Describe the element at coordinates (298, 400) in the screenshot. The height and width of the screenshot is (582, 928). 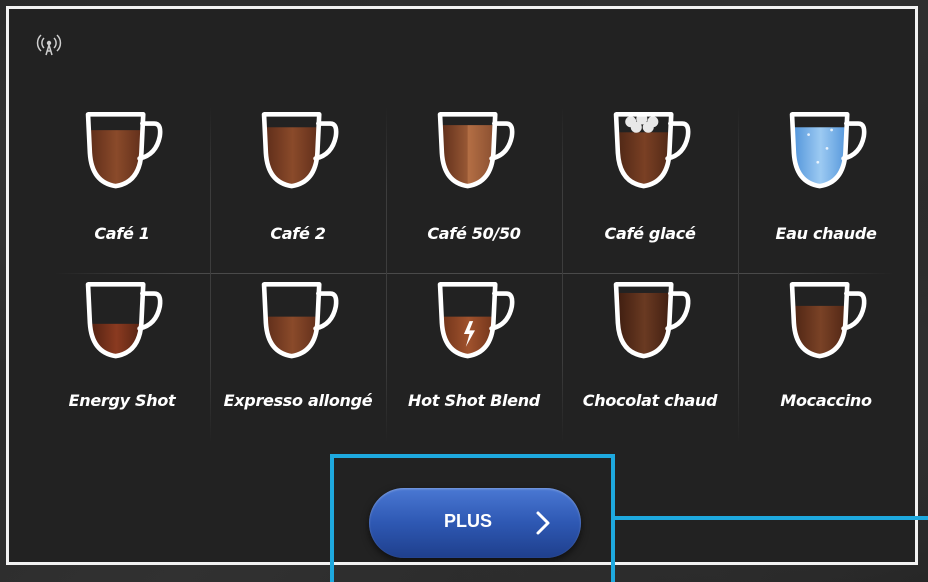
I see `drink-label: Expresso allongé` at that location.